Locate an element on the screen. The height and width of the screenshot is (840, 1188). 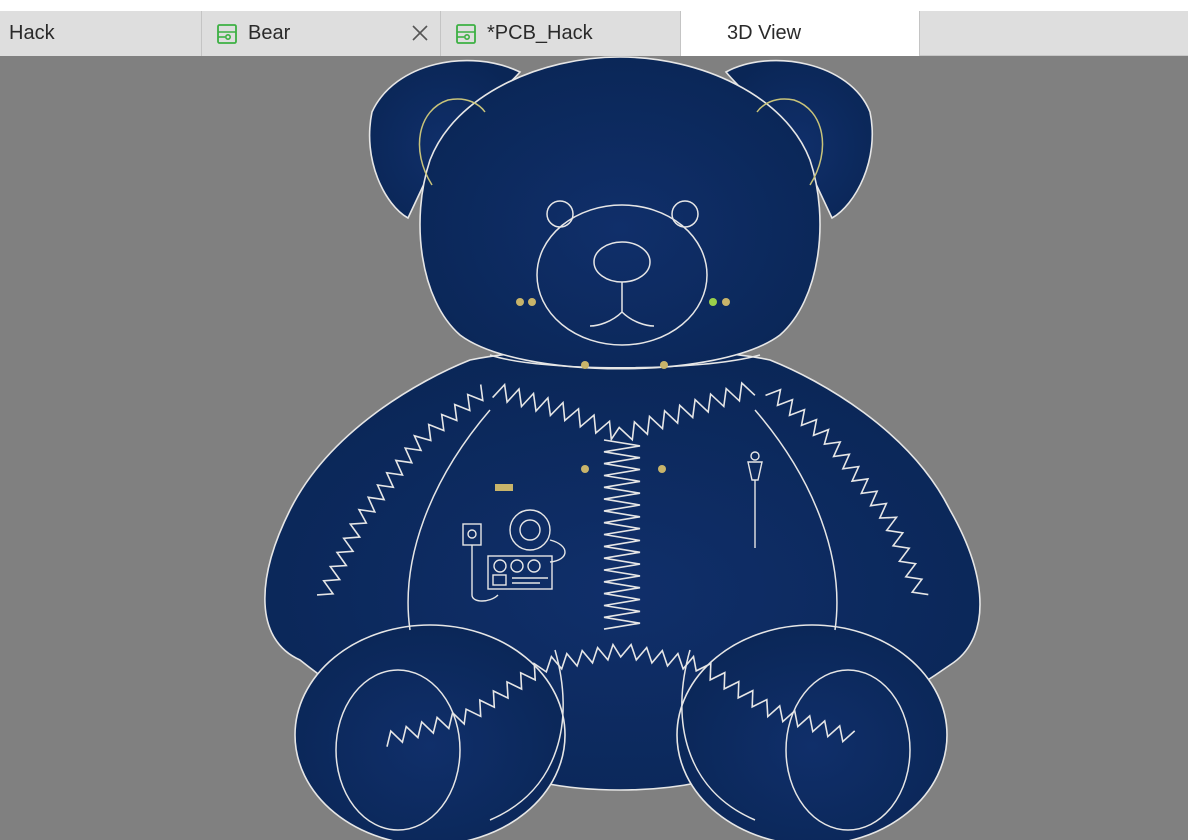
tab-3d-view-label: 3D View is located at coordinates (764, 33).